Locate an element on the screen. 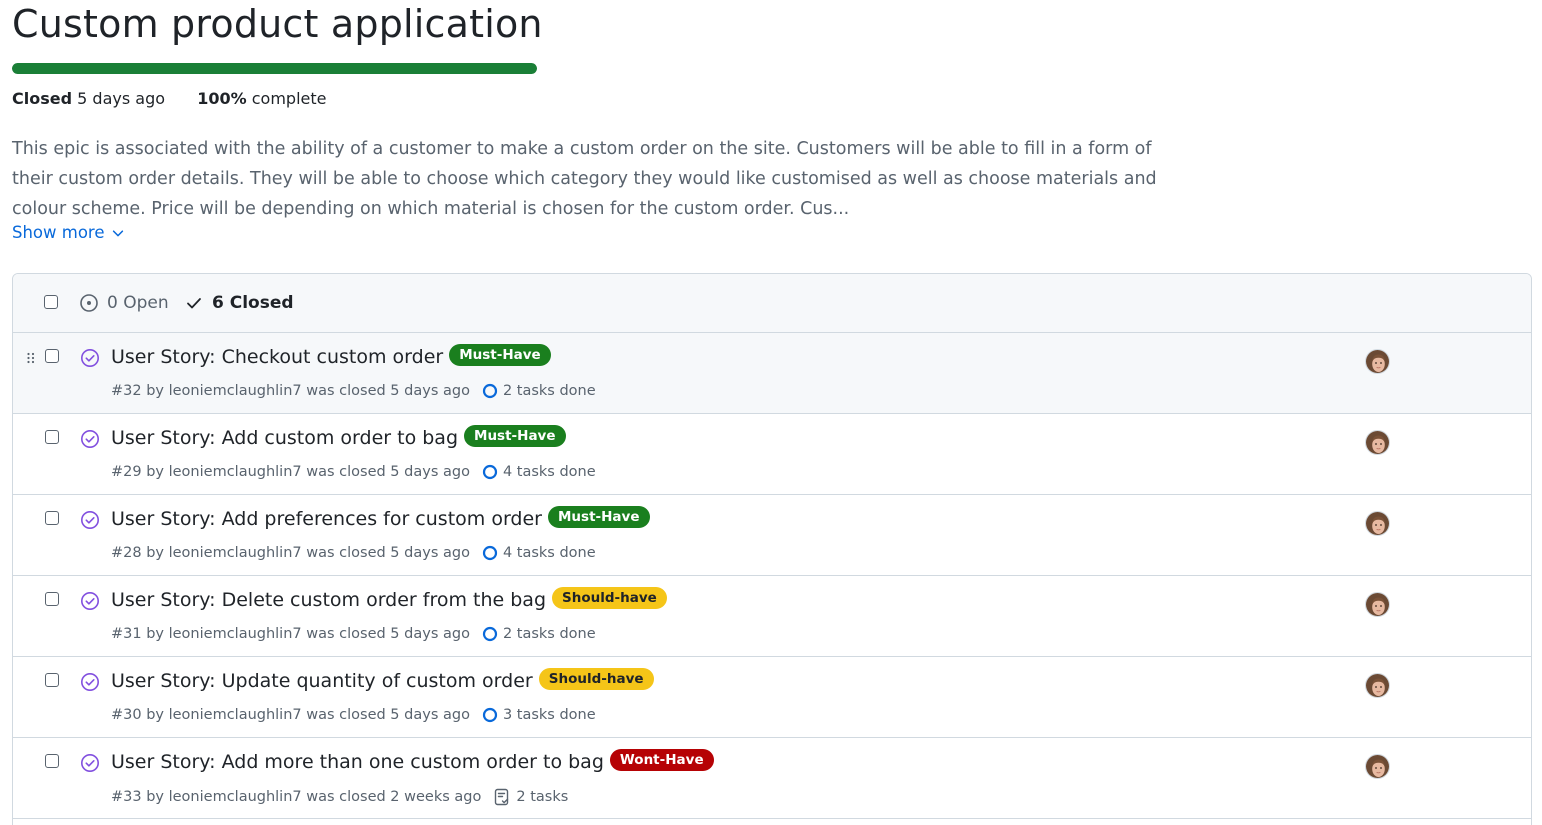 The height and width of the screenshot is (825, 1542). complete-value: 100% is located at coordinates (222, 98).